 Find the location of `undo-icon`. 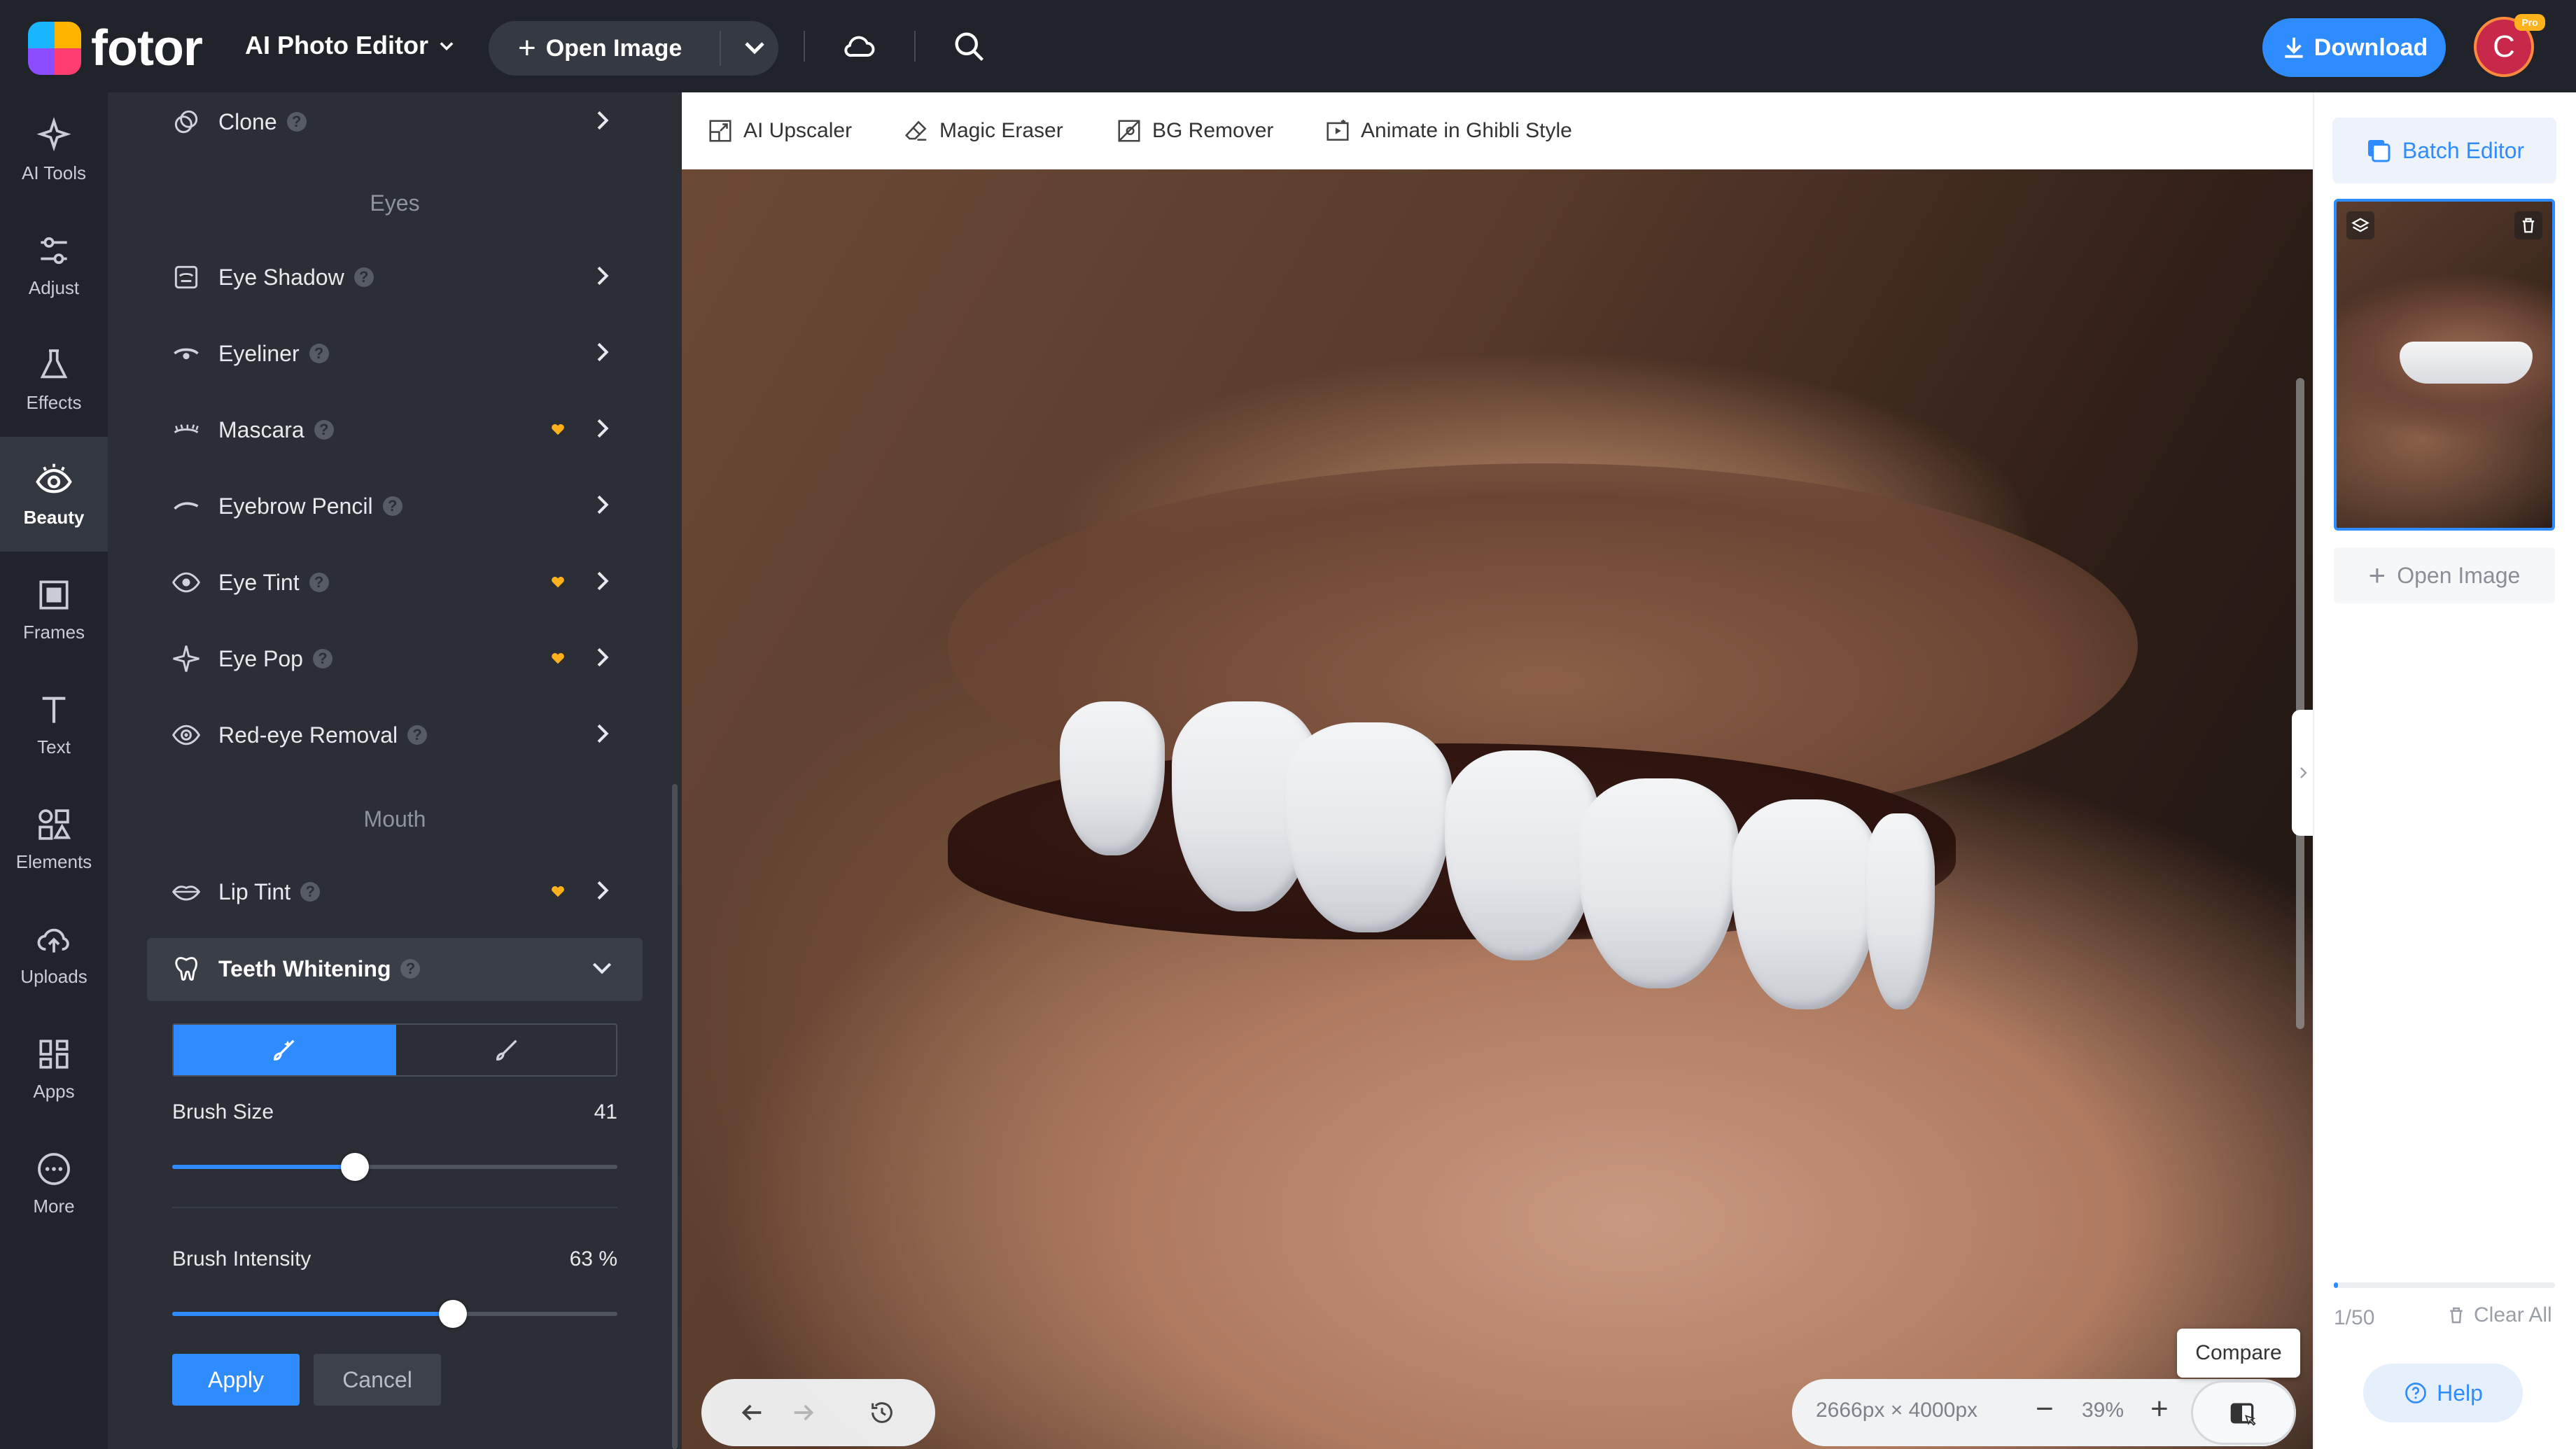

undo-icon is located at coordinates (752, 1413).